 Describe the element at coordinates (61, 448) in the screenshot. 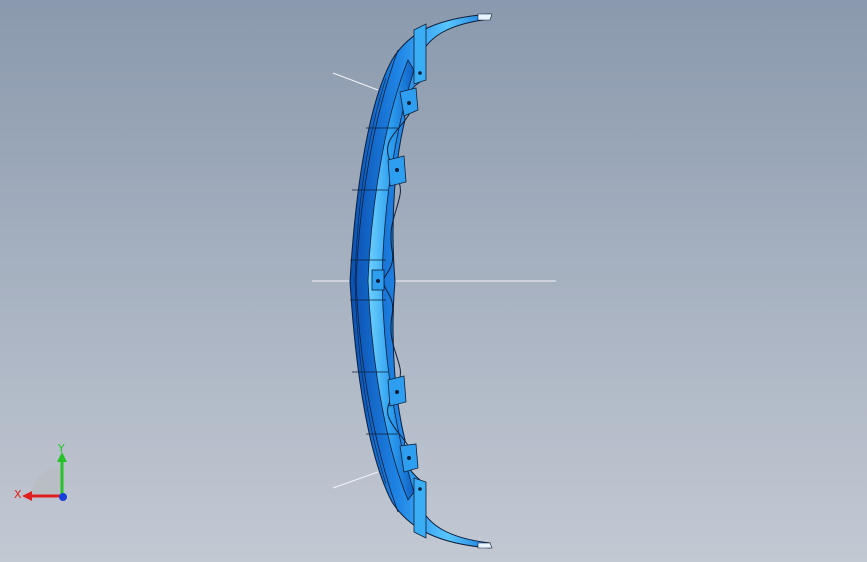

I see `y-axis-label: Y` at that location.